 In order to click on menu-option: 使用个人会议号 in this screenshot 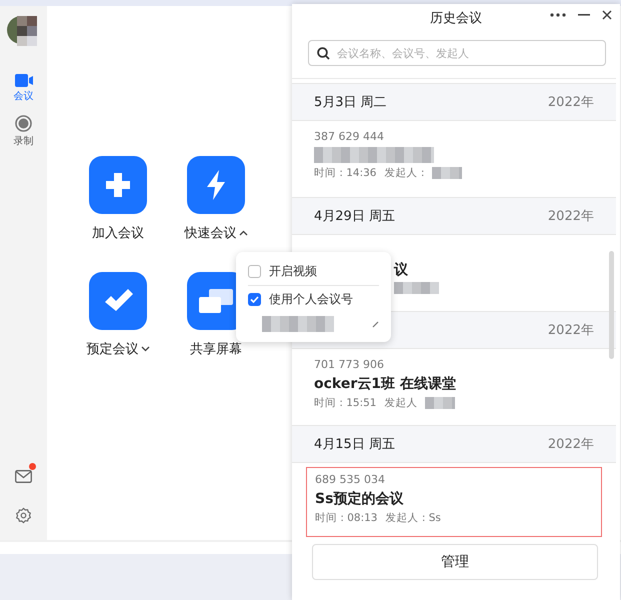, I will do `click(313, 298)`.